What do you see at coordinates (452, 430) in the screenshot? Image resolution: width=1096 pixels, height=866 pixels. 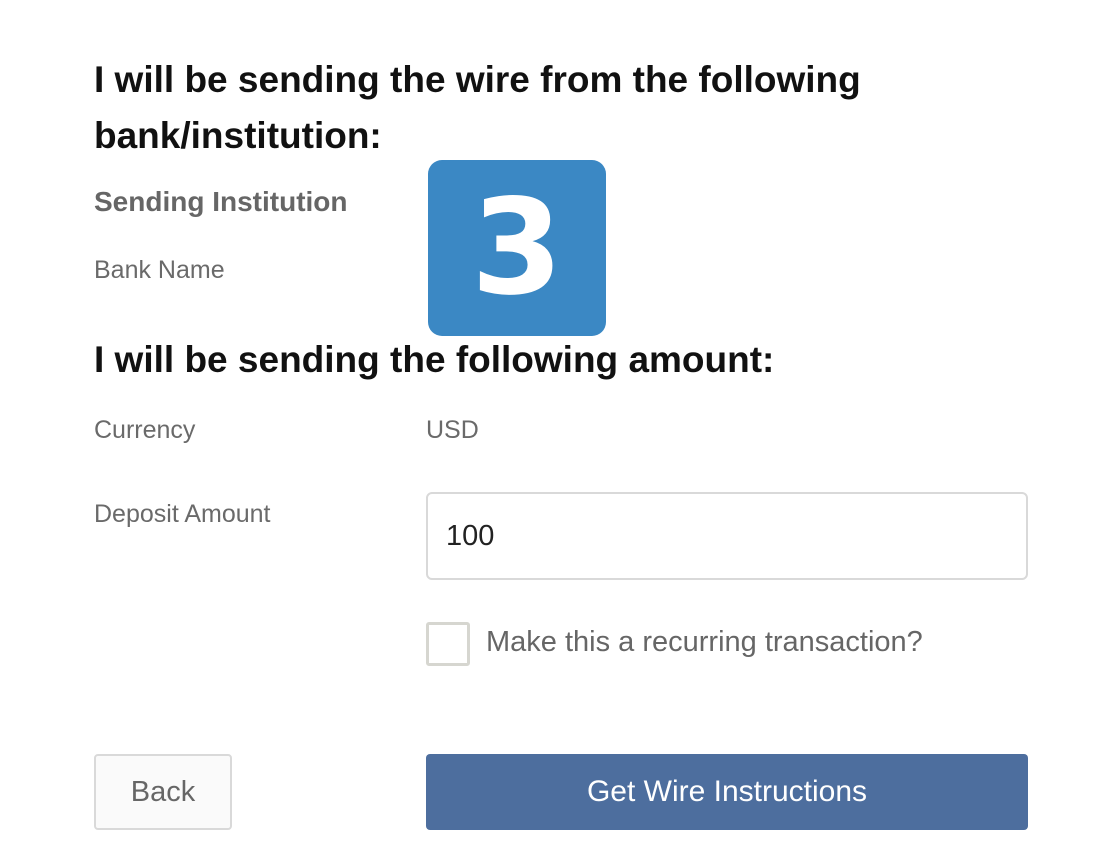 I see `currency-value: USD` at bounding box center [452, 430].